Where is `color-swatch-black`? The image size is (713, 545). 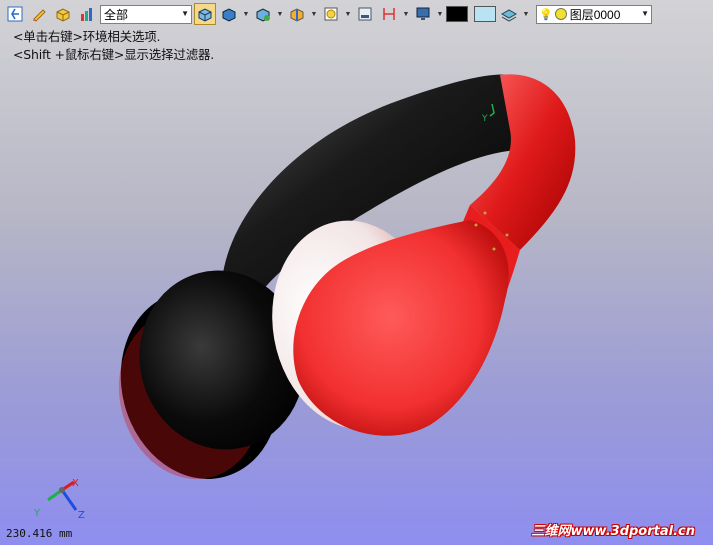 color-swatch-black is located at coordinates (457, 14).